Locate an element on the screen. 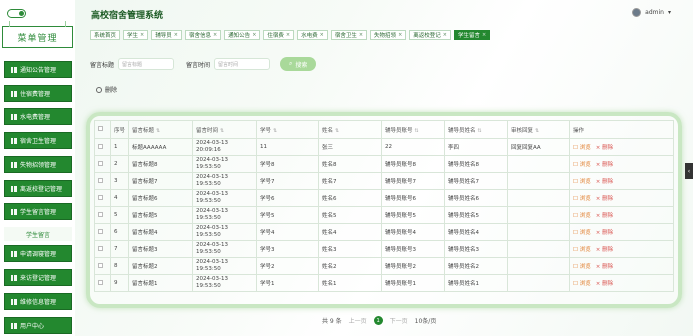  tab-8: 失物招领 × is located at coordinates (388, 35).